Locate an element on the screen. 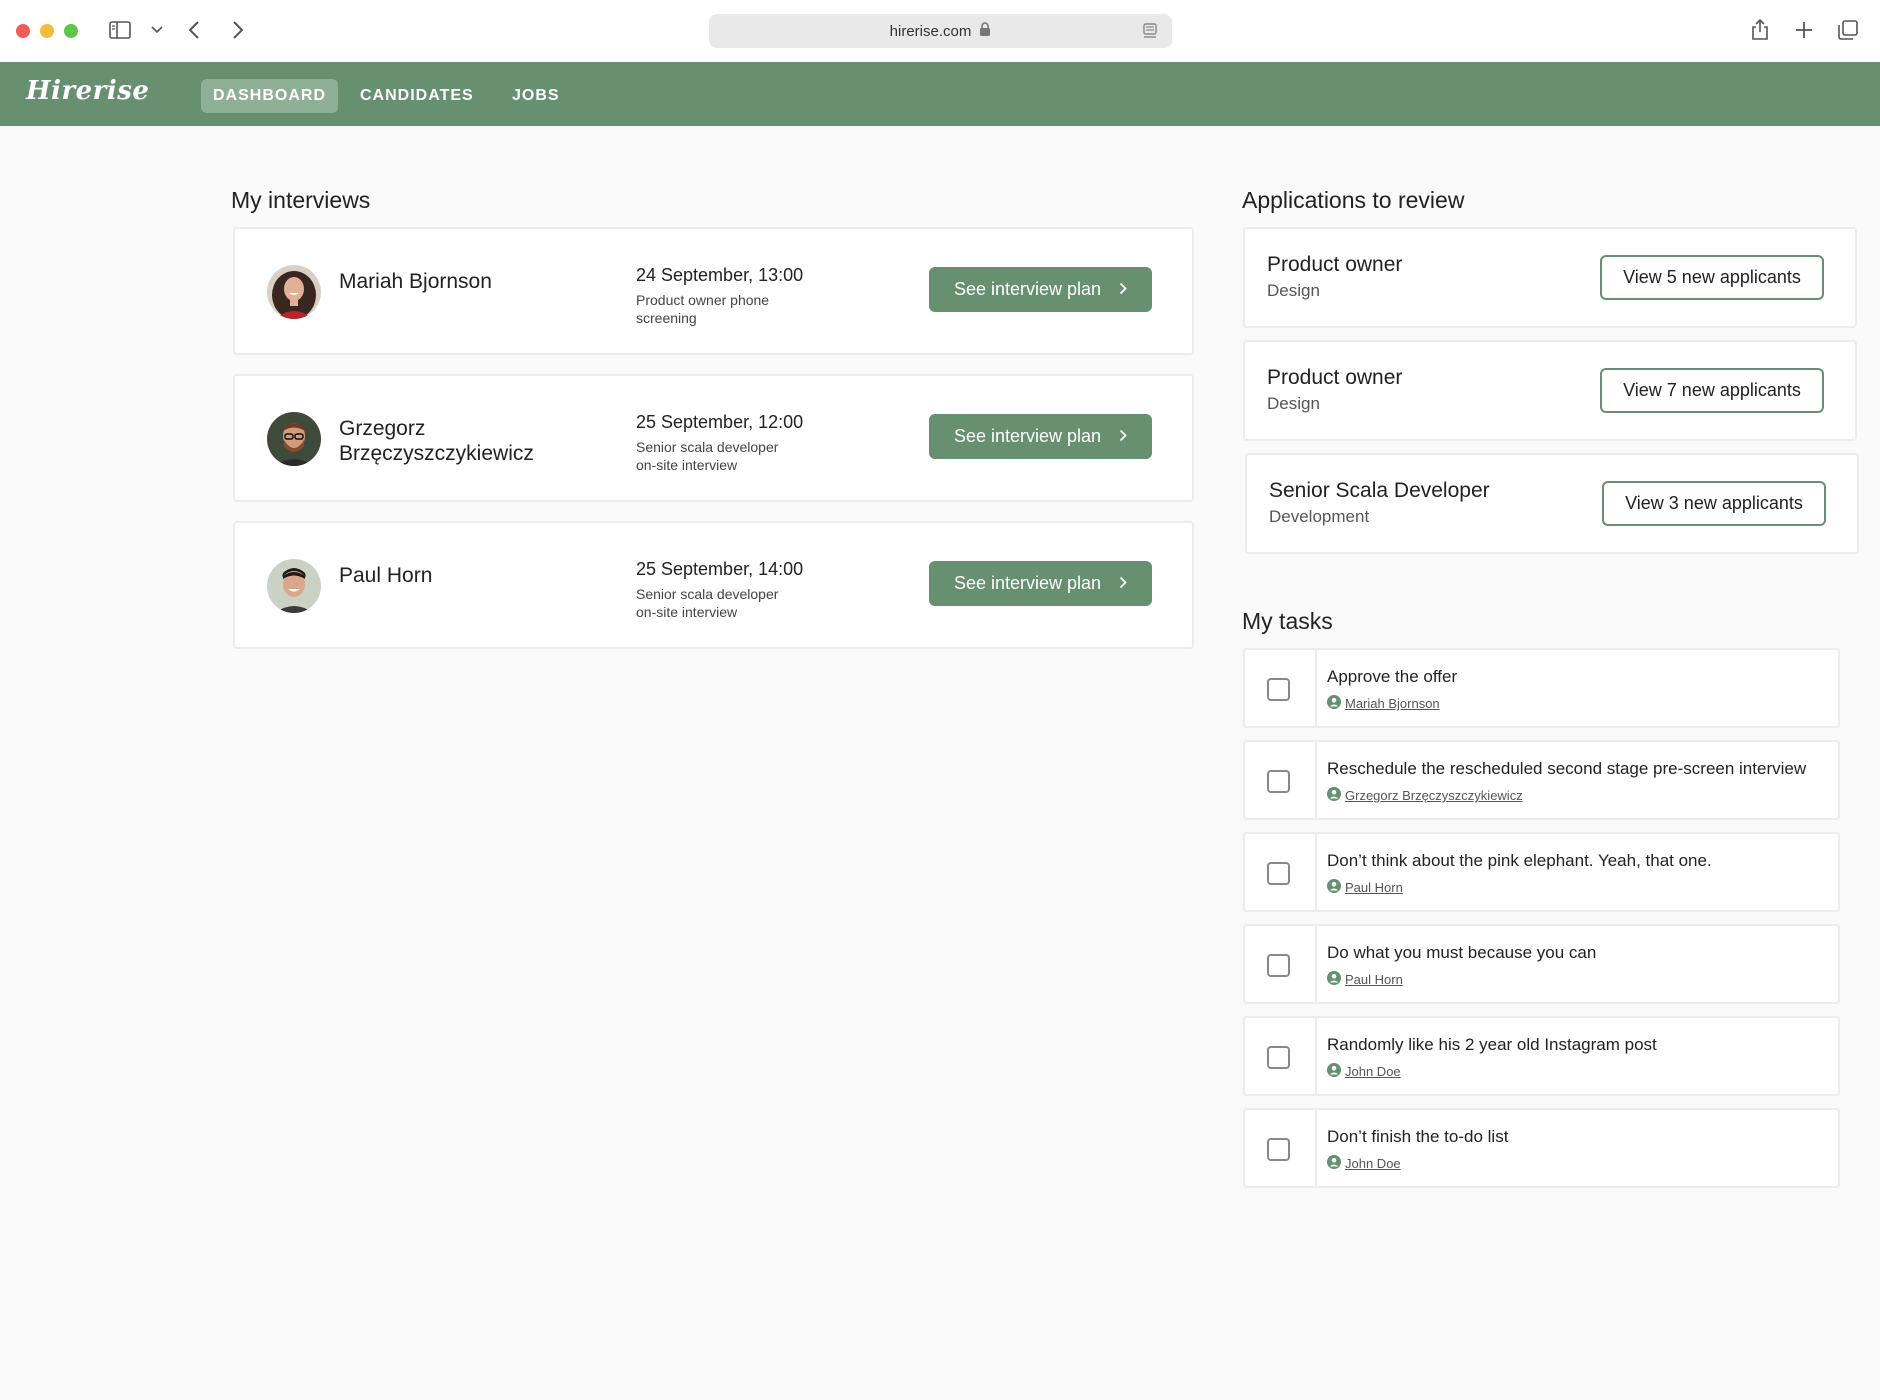  interview-datetime: 25 September, 14:00 is located at coordinates (720, 569).